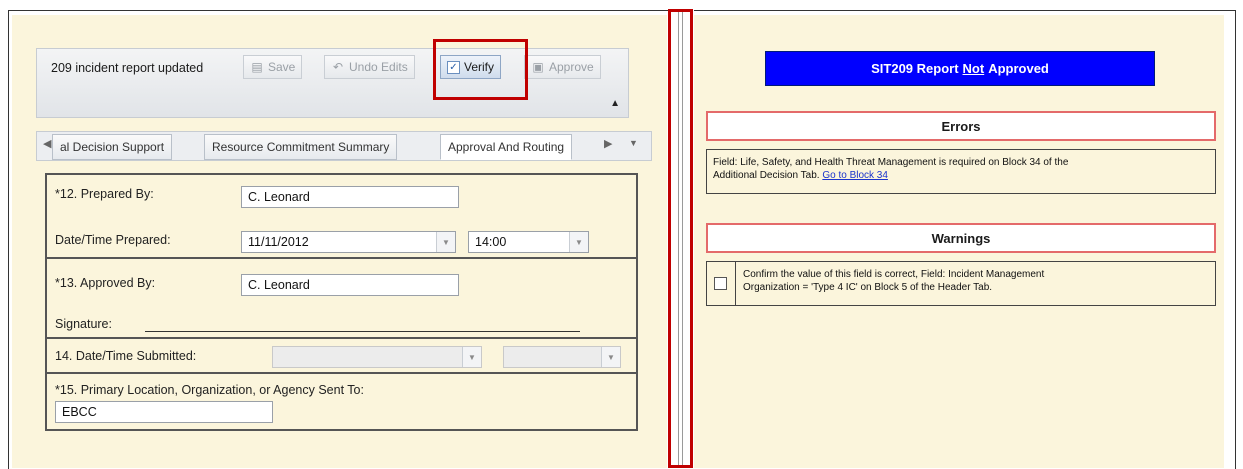  What do you see at coordinates (608, 143) in the screenshot?
I see `tab-scroll-right-icon: ▶` at bounding box center [608, 143].